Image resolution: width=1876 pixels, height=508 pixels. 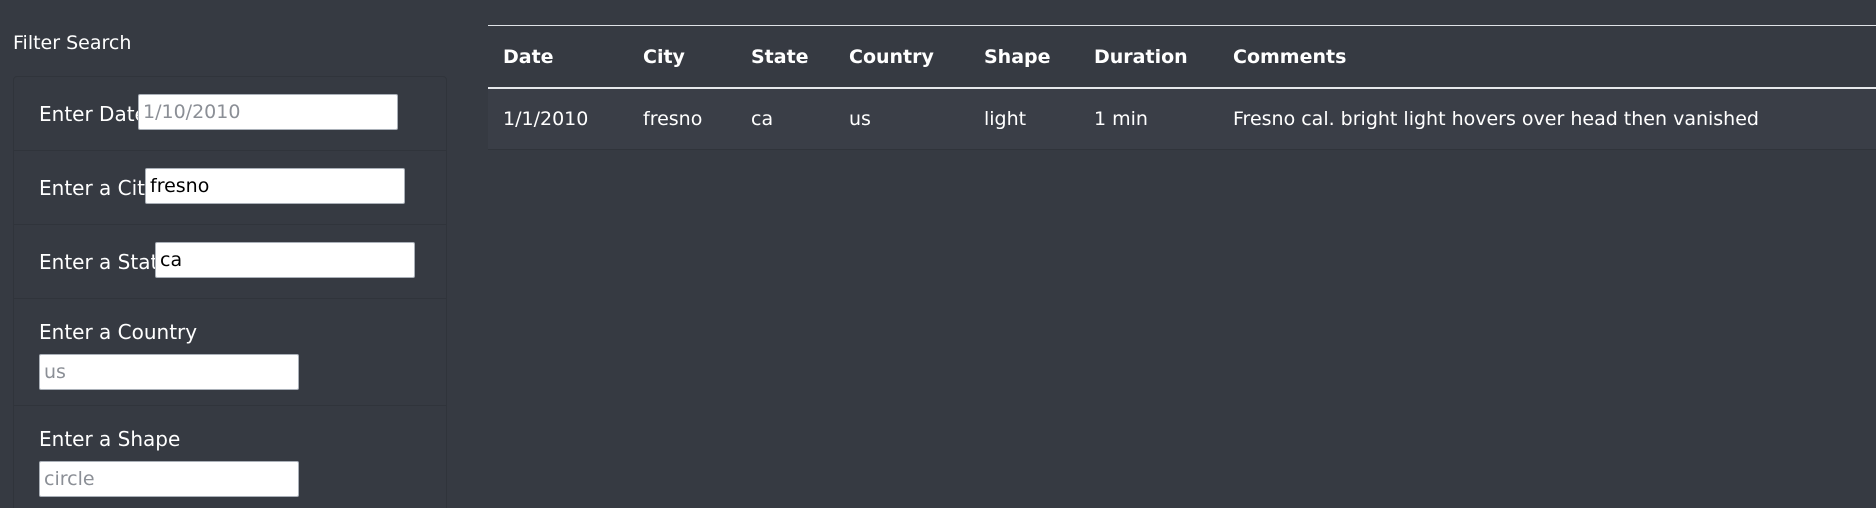 What do you see at coordinates (169, 479) in the screenshot?
I see `shape-input` at bounding box center [169, 479].